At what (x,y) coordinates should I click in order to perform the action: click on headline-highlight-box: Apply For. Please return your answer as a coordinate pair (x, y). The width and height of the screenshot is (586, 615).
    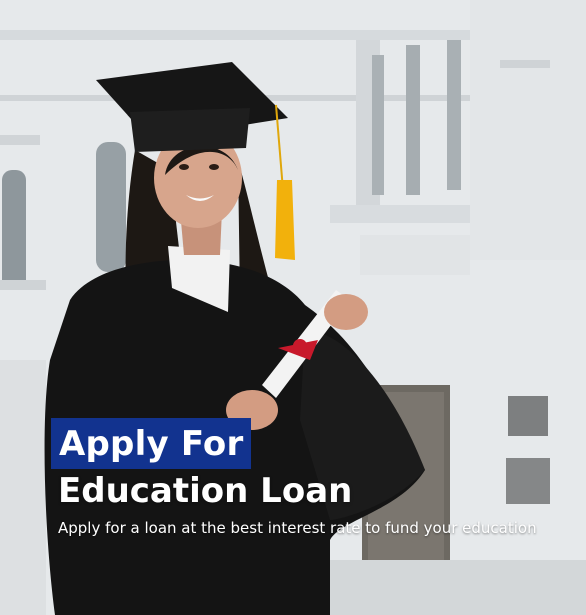
    Looking at the image, I should click on (151, 443).